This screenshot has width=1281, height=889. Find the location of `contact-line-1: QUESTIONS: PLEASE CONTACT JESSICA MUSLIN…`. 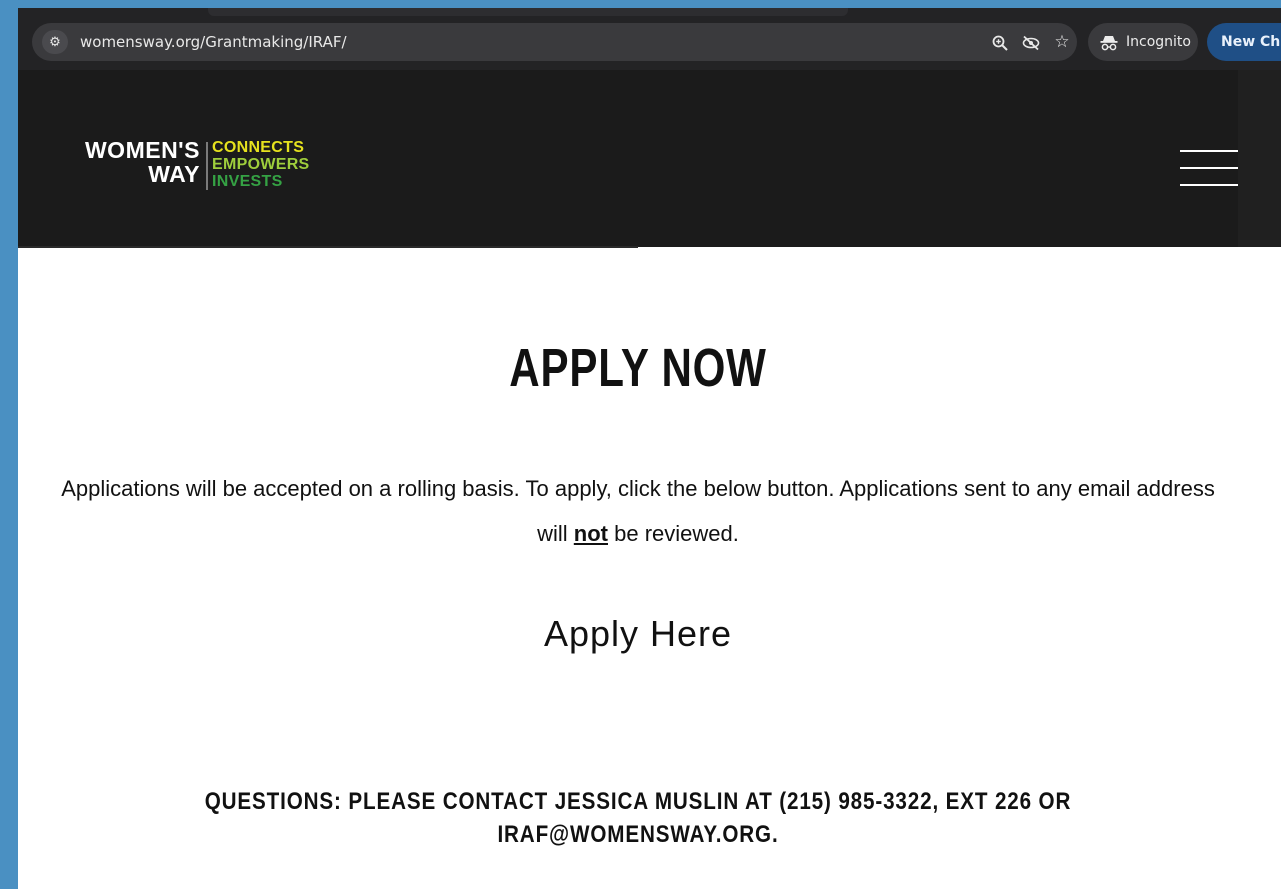

contact-line-1: QUESTIONS: PLEASE CONTACT JESSICA MUSLIN… is located at coordinates (638, 801).